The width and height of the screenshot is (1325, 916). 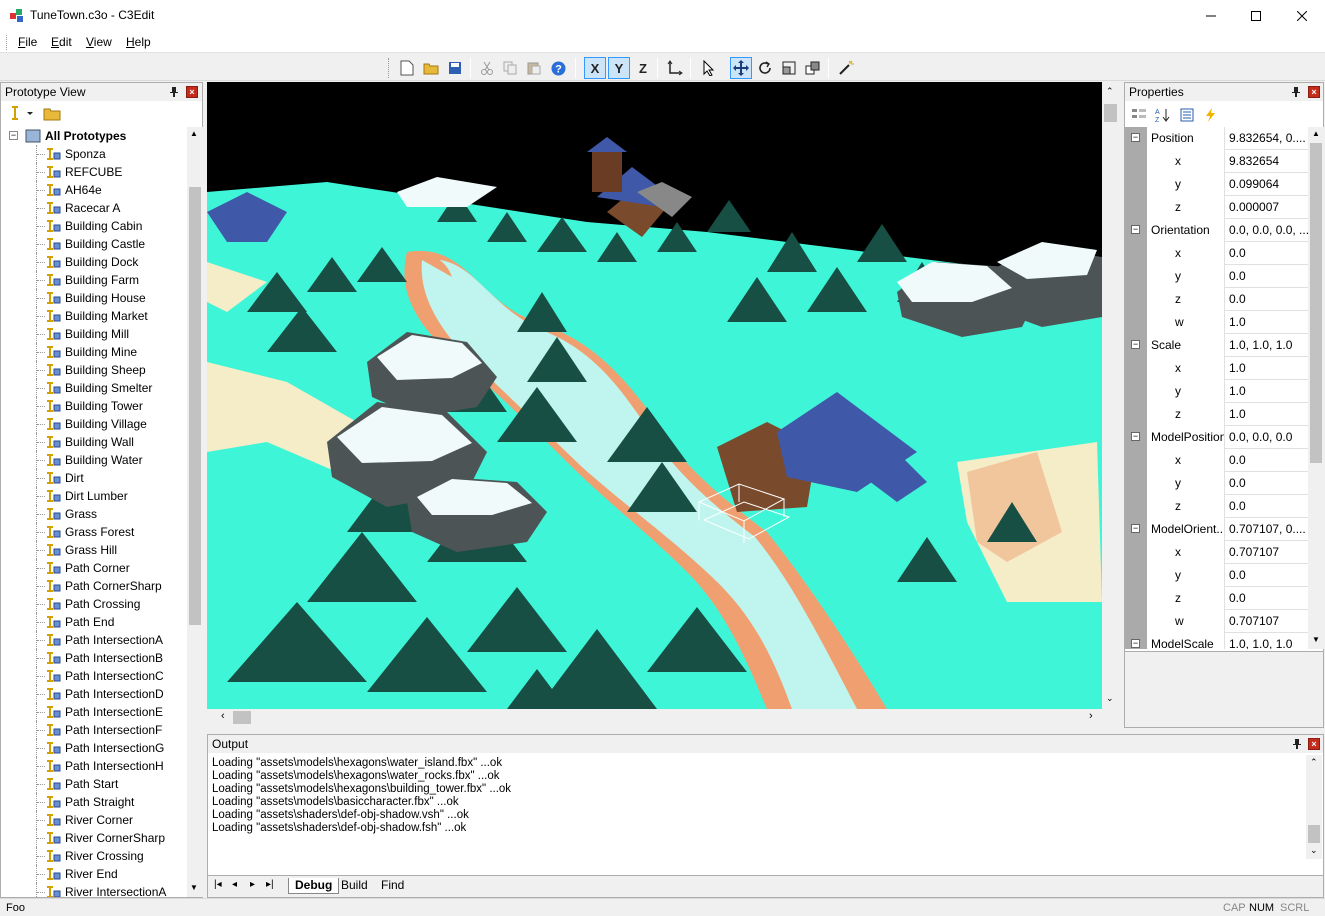 I want to click on axis-y-toggle: Y, so click(x=619, y=68).